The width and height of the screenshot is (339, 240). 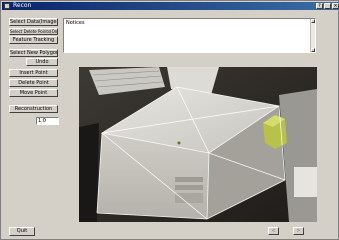 What do you see at coordinates (33, 109) in the screenshot?
I see `reconstruction-button: Reconstruction` at bounding box center [33, 109].